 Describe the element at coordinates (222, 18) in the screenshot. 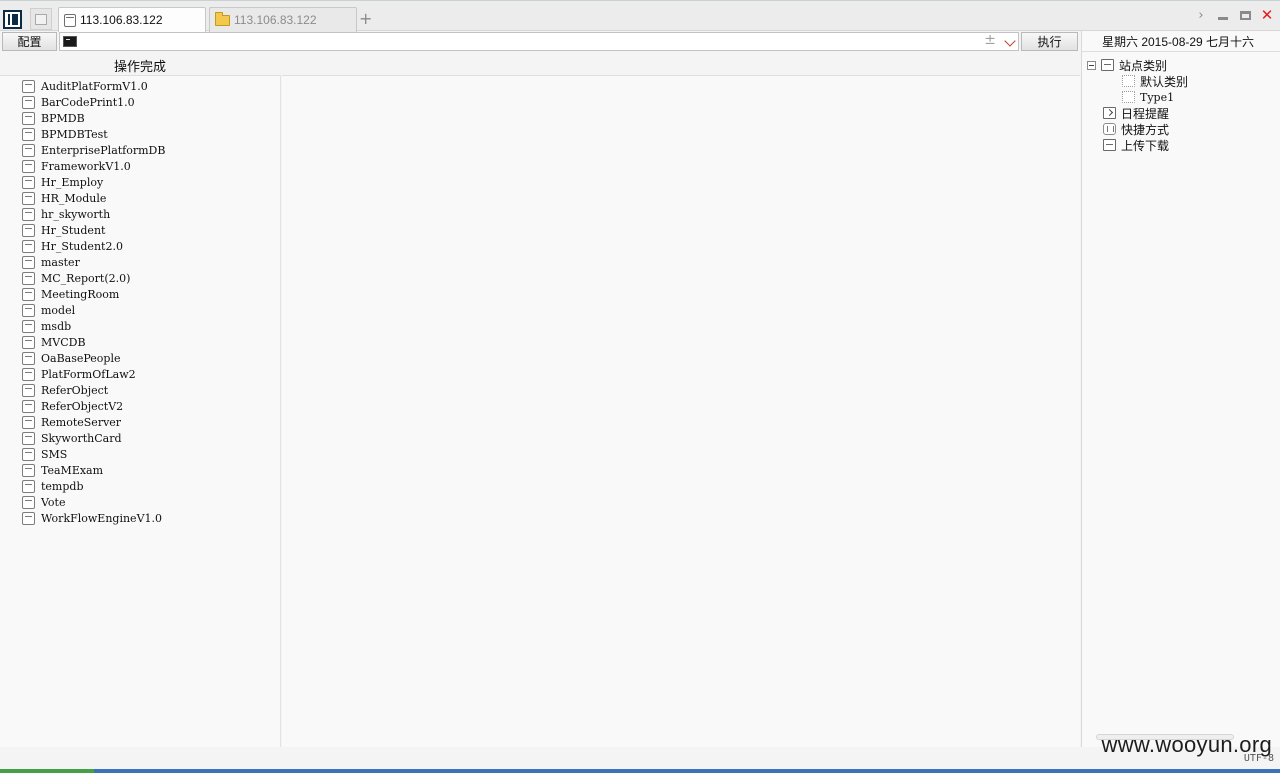

I see `folder-icon` at that location.